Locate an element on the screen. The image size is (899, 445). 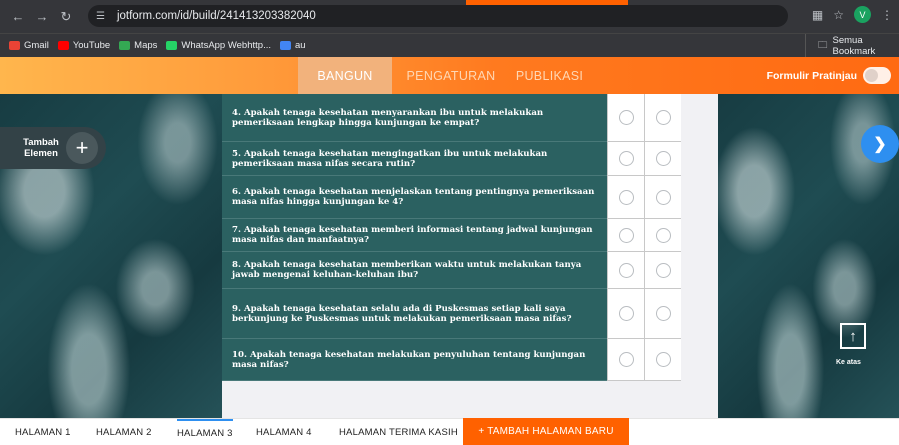
bookmark-folder-label: Semua Bookmark is located at coordinates (854, 46).